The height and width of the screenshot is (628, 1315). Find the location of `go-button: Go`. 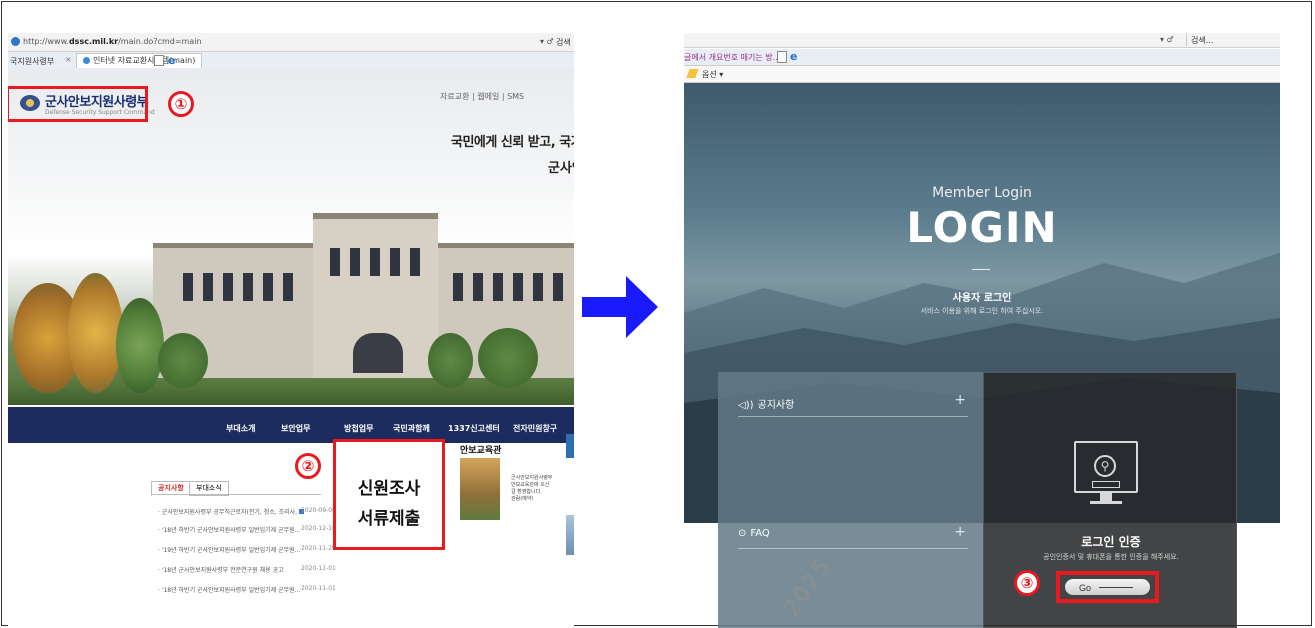

go-button: Go is located at coordinates (1107, 587).